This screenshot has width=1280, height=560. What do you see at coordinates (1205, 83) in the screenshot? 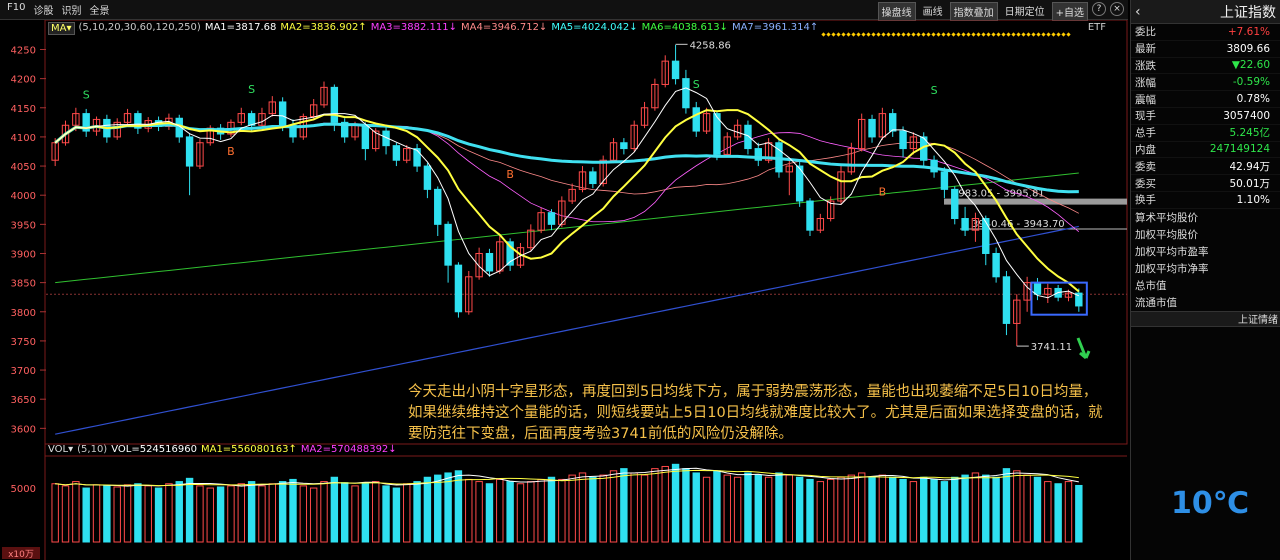
I see `quote-row: 涨幅 -0.59%` at bounding box center [1205, 83].